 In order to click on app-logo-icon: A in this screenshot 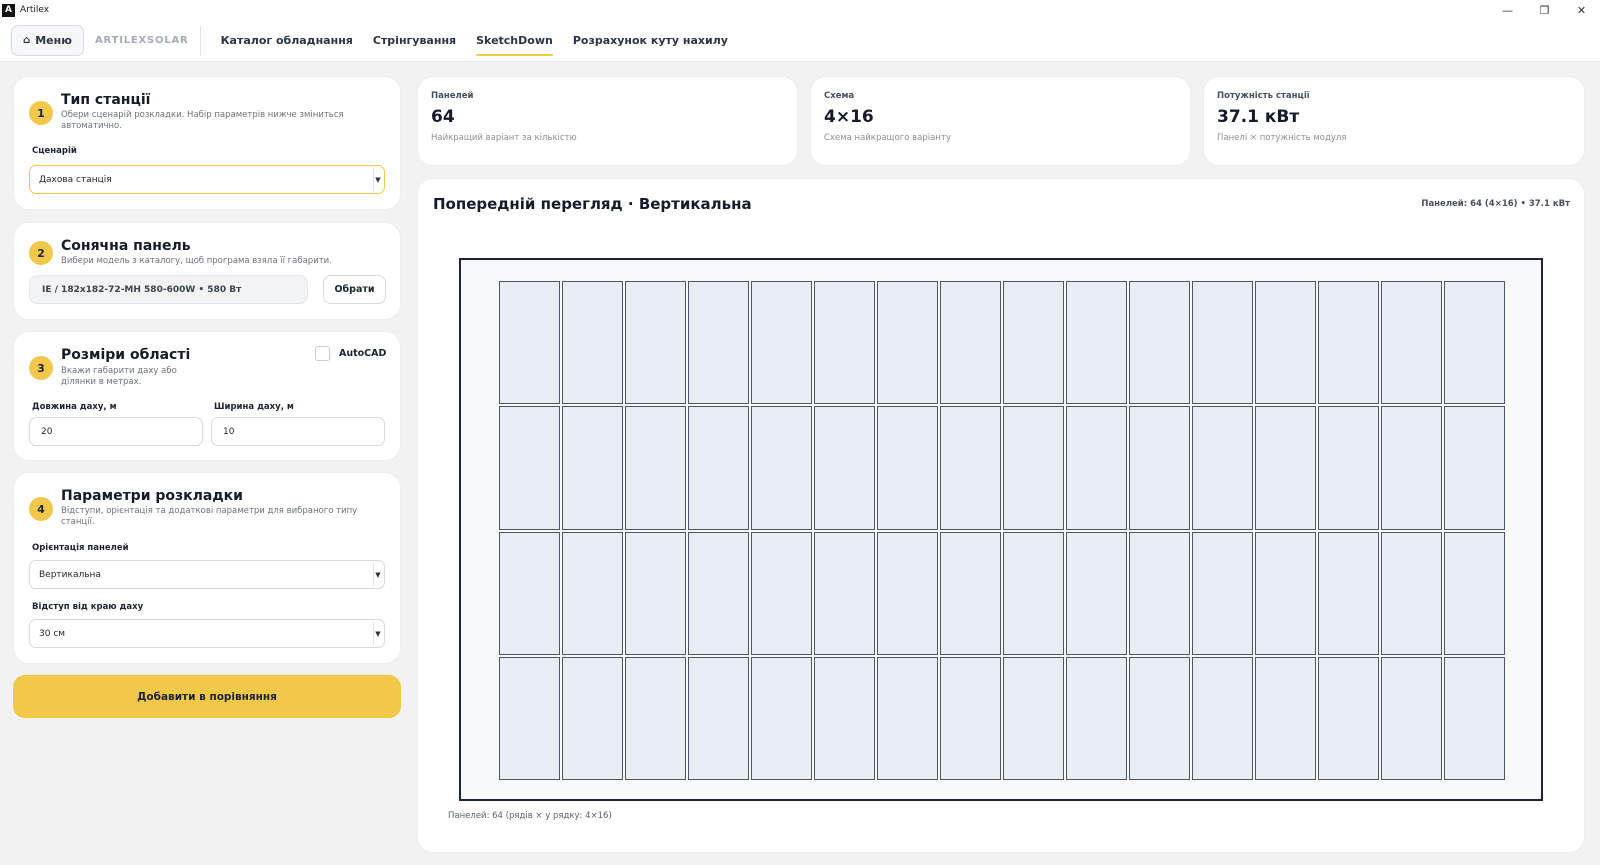, I will do `click(8, 10)`.